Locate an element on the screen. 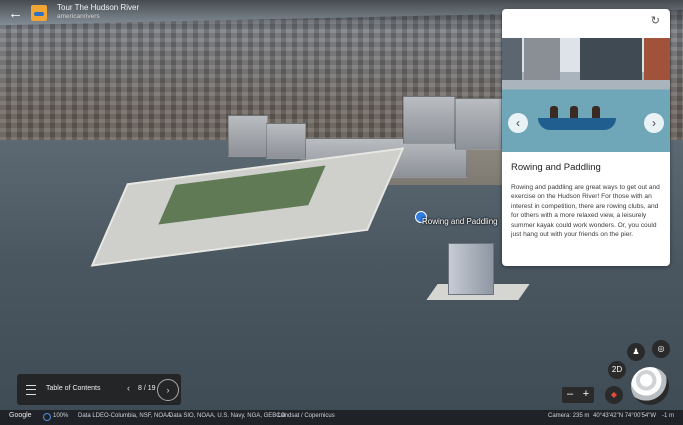 The width and height of the screenshot is (683, 425). card-photo: ‹ › is located at coordinates (586, 95).